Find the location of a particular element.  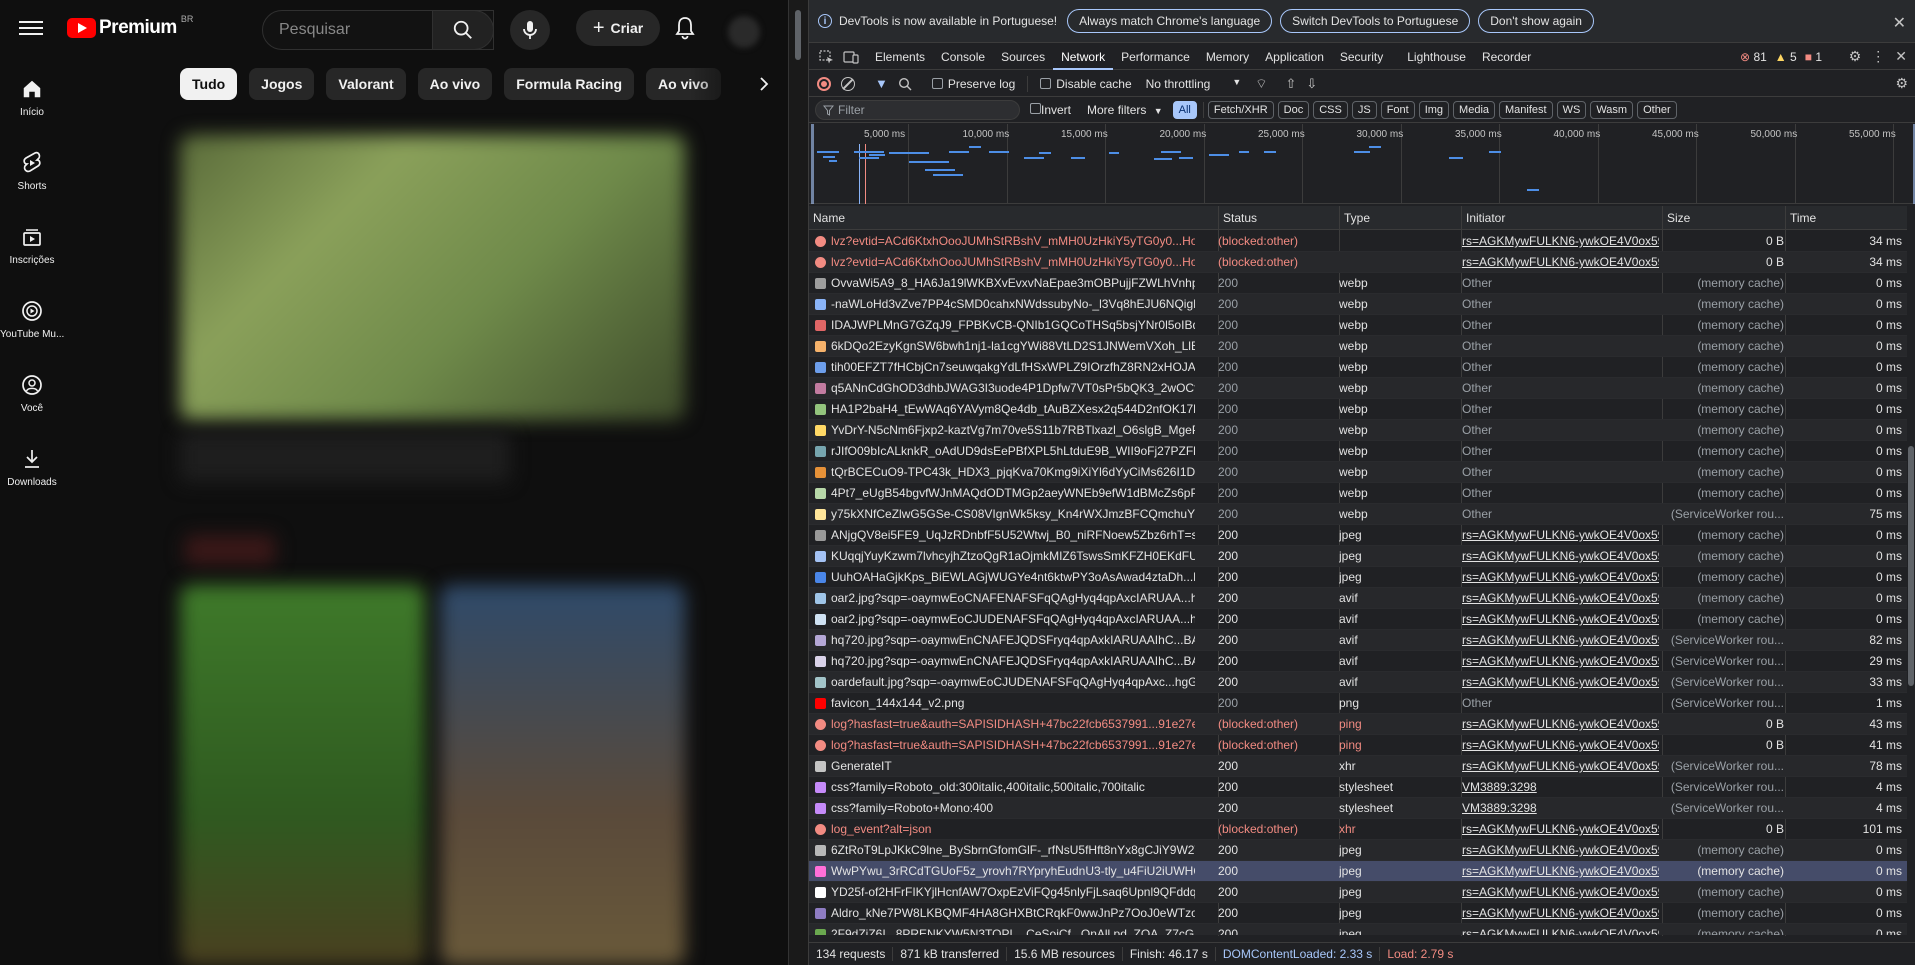

dont-show-again-button: Don't show again is located at coordinates (1536, 21).